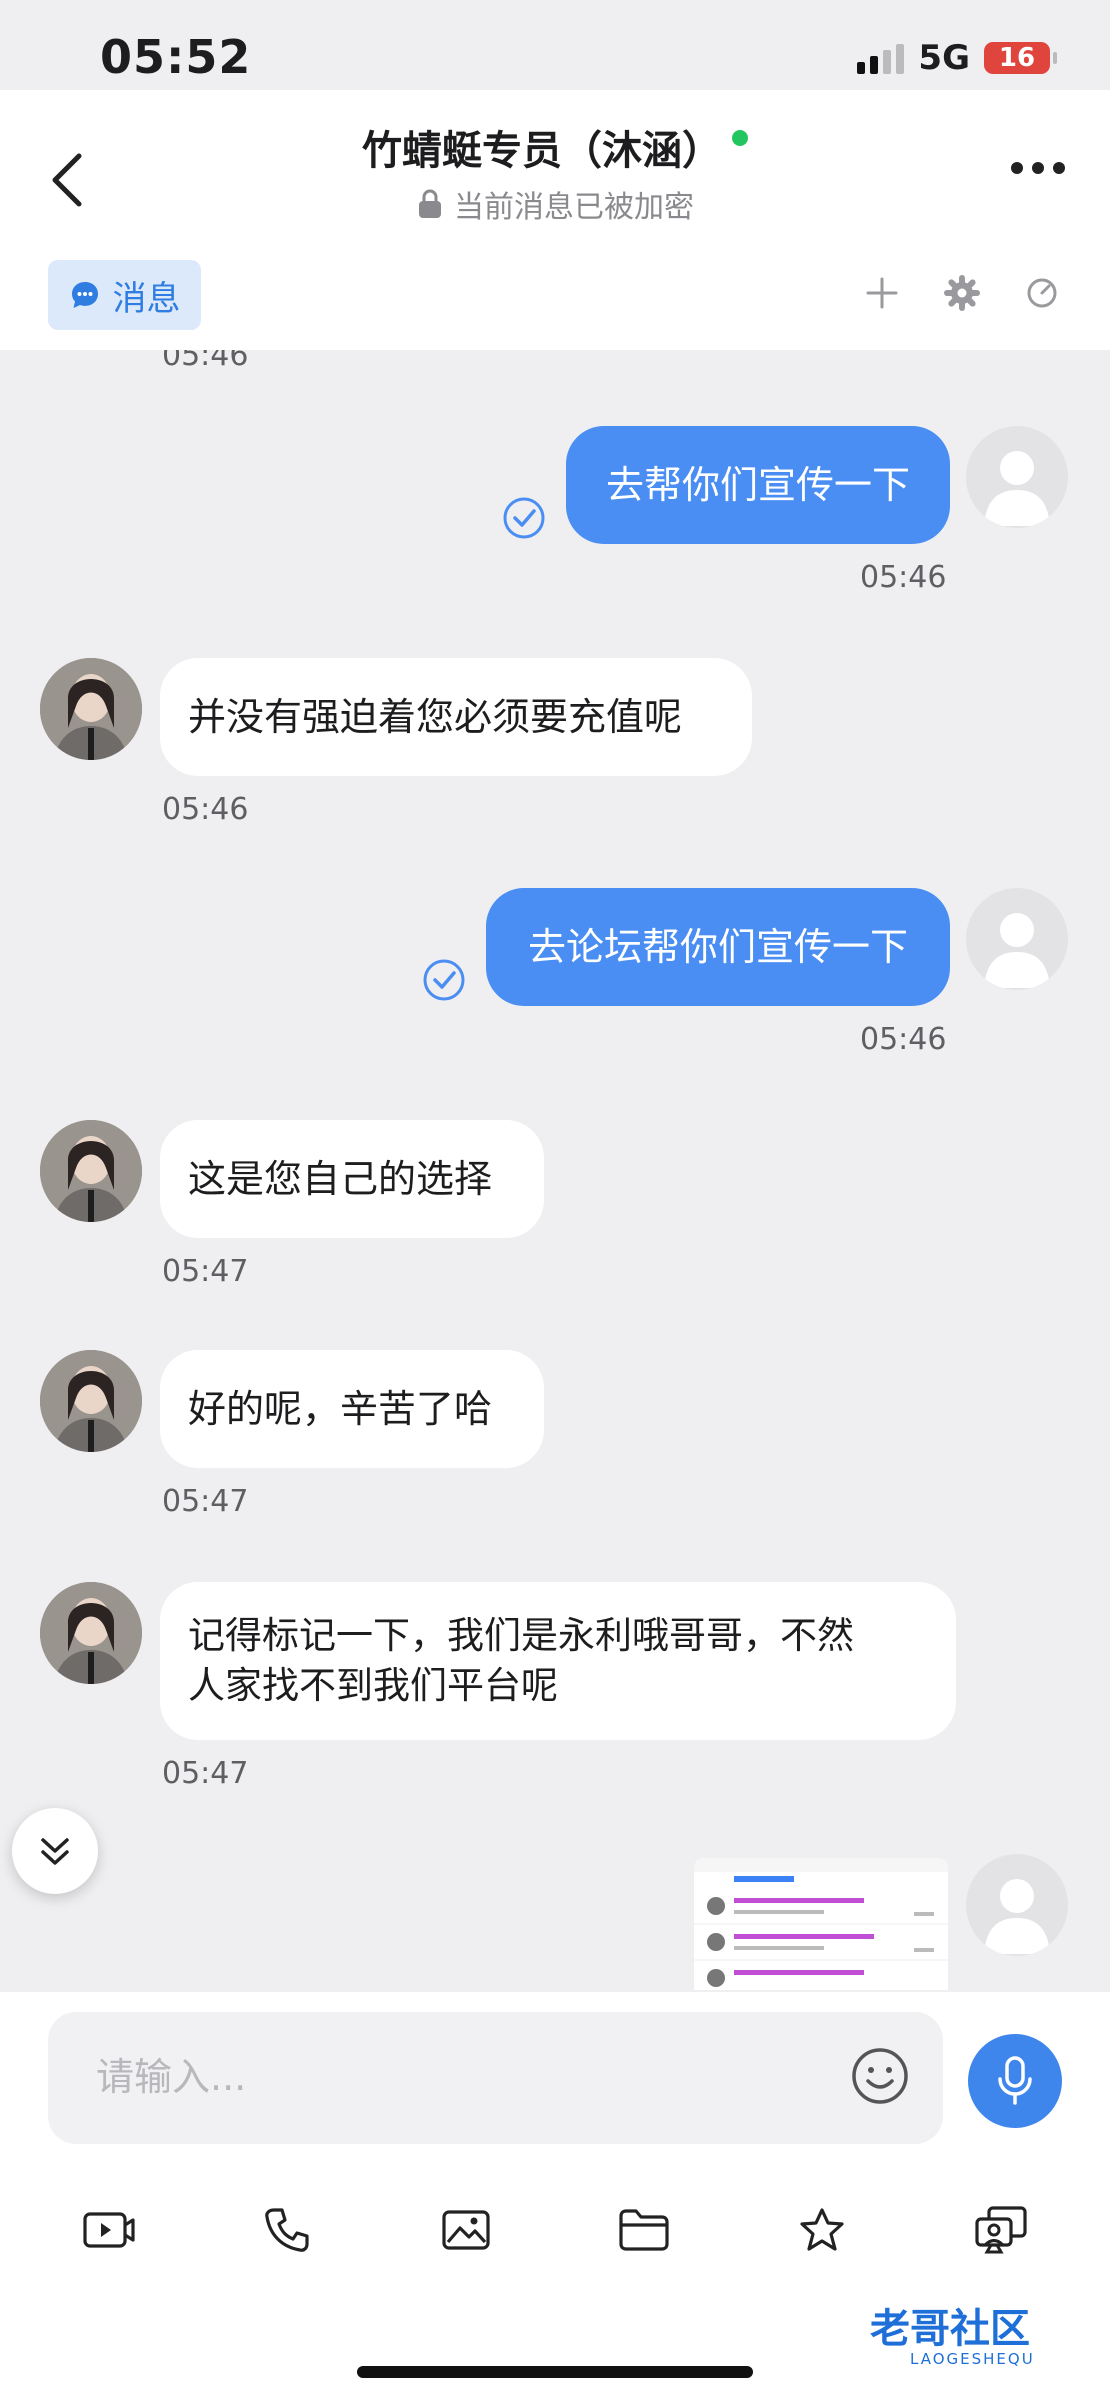 The image size is (1110, 2400). I want to click on scroll-to-bottom-button, so click(55, 1851).